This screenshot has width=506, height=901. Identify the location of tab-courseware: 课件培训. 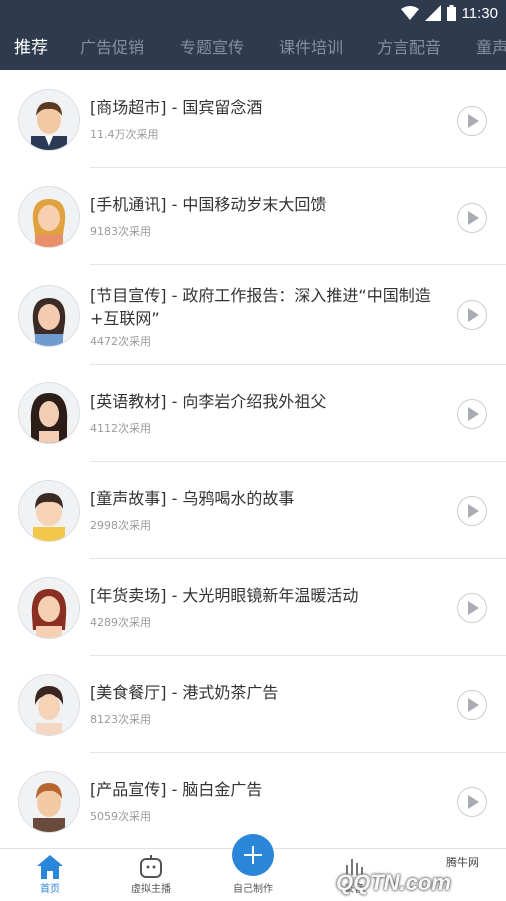
(311, 48).